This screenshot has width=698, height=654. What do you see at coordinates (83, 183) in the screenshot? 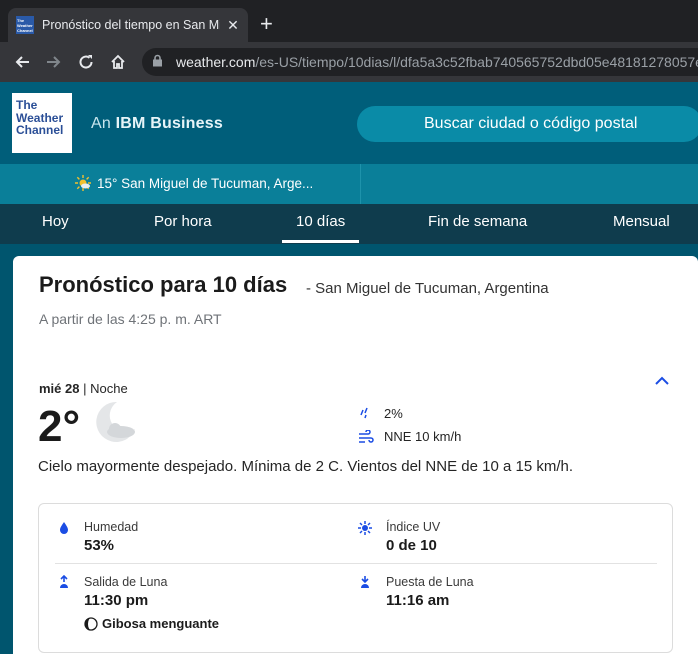
I see `mostly-sunny-icon` at bounding box center [83, 183].